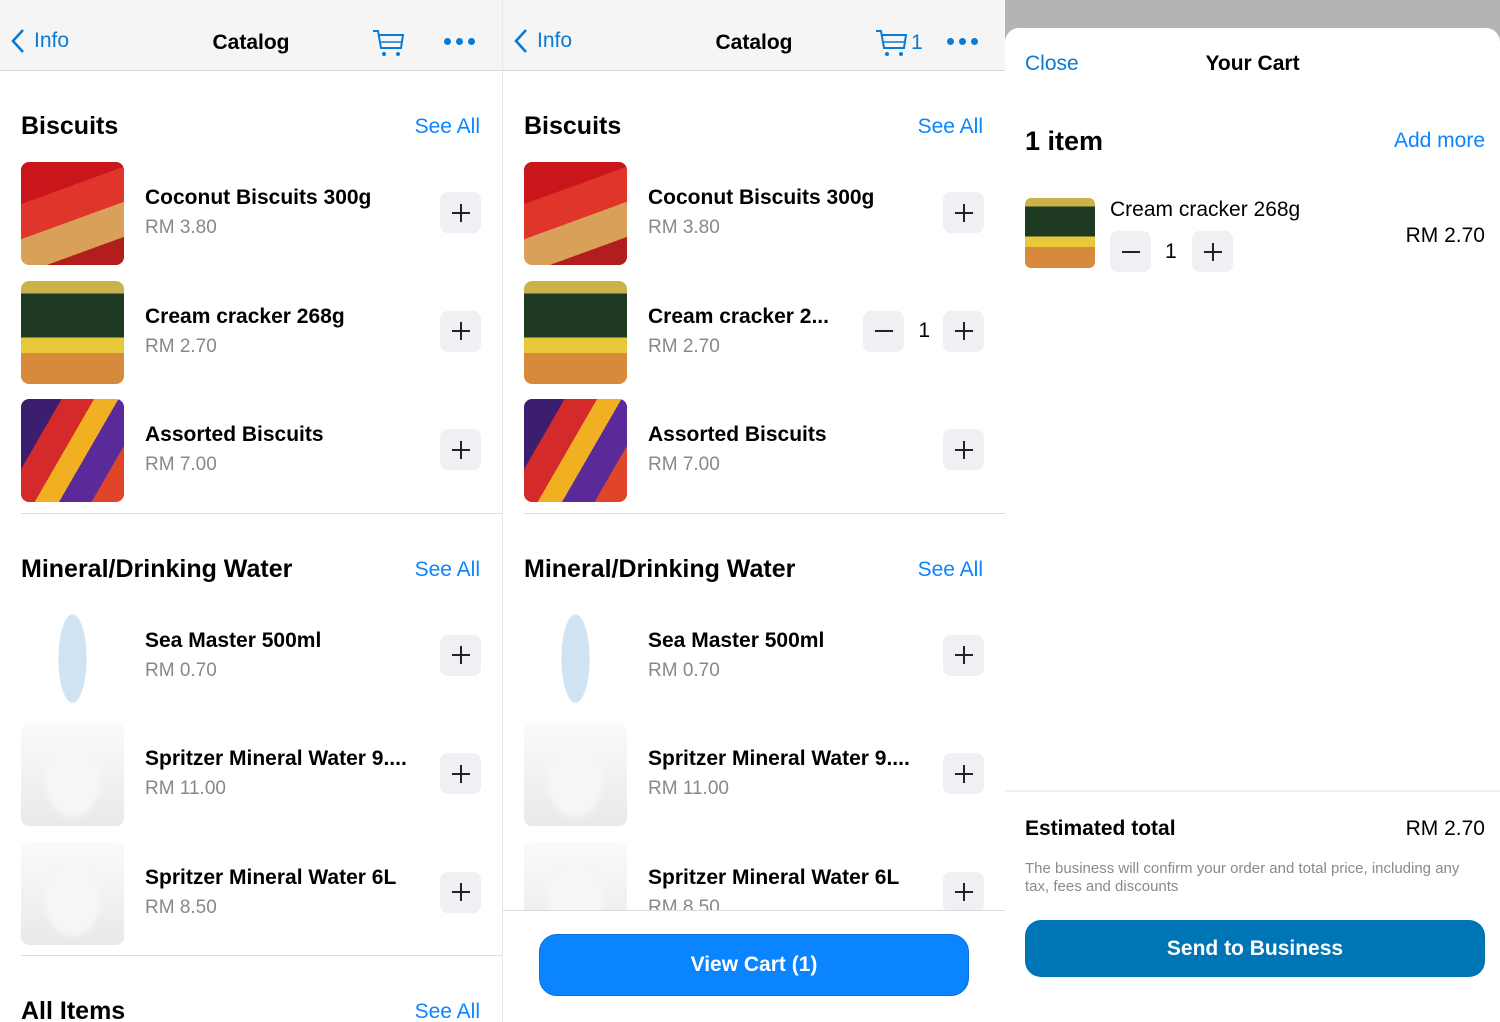 Image resolution: width=1500 pixels, height=1022 pixels. I want to click on section-header: All Items See All, so click(251, 989).